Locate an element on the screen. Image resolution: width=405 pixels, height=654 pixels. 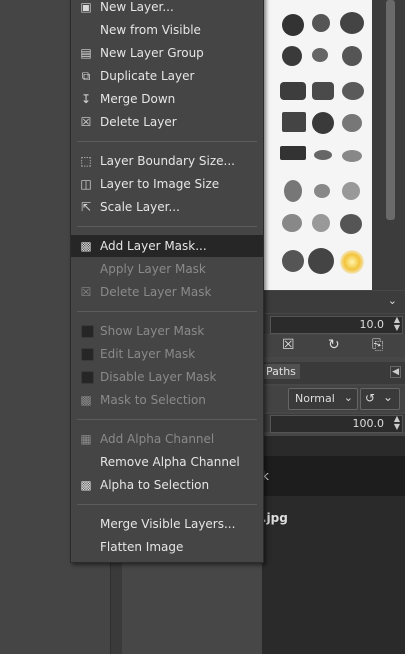
menu-item-new-from-visible: New from Visible is located at coordinates (167, 30).